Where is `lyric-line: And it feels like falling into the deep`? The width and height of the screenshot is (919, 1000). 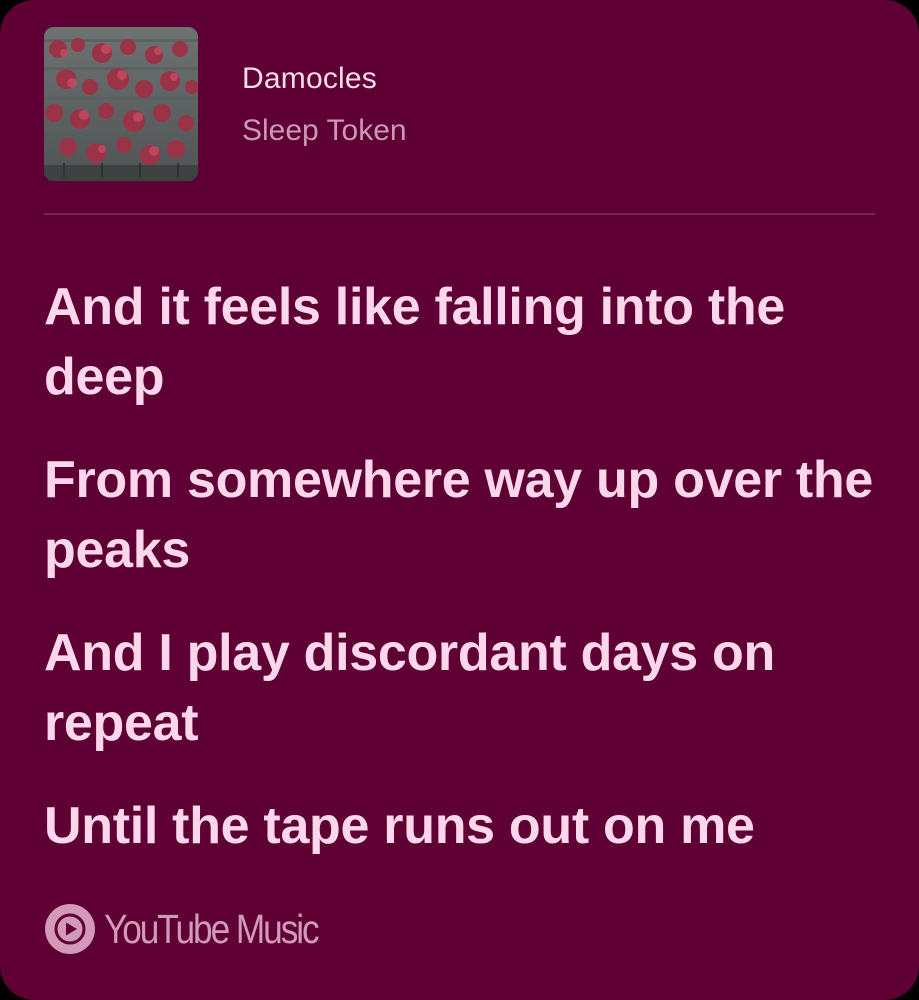 lyric-line: And it feels like falling into the deep is located at coordinates (414, 342).